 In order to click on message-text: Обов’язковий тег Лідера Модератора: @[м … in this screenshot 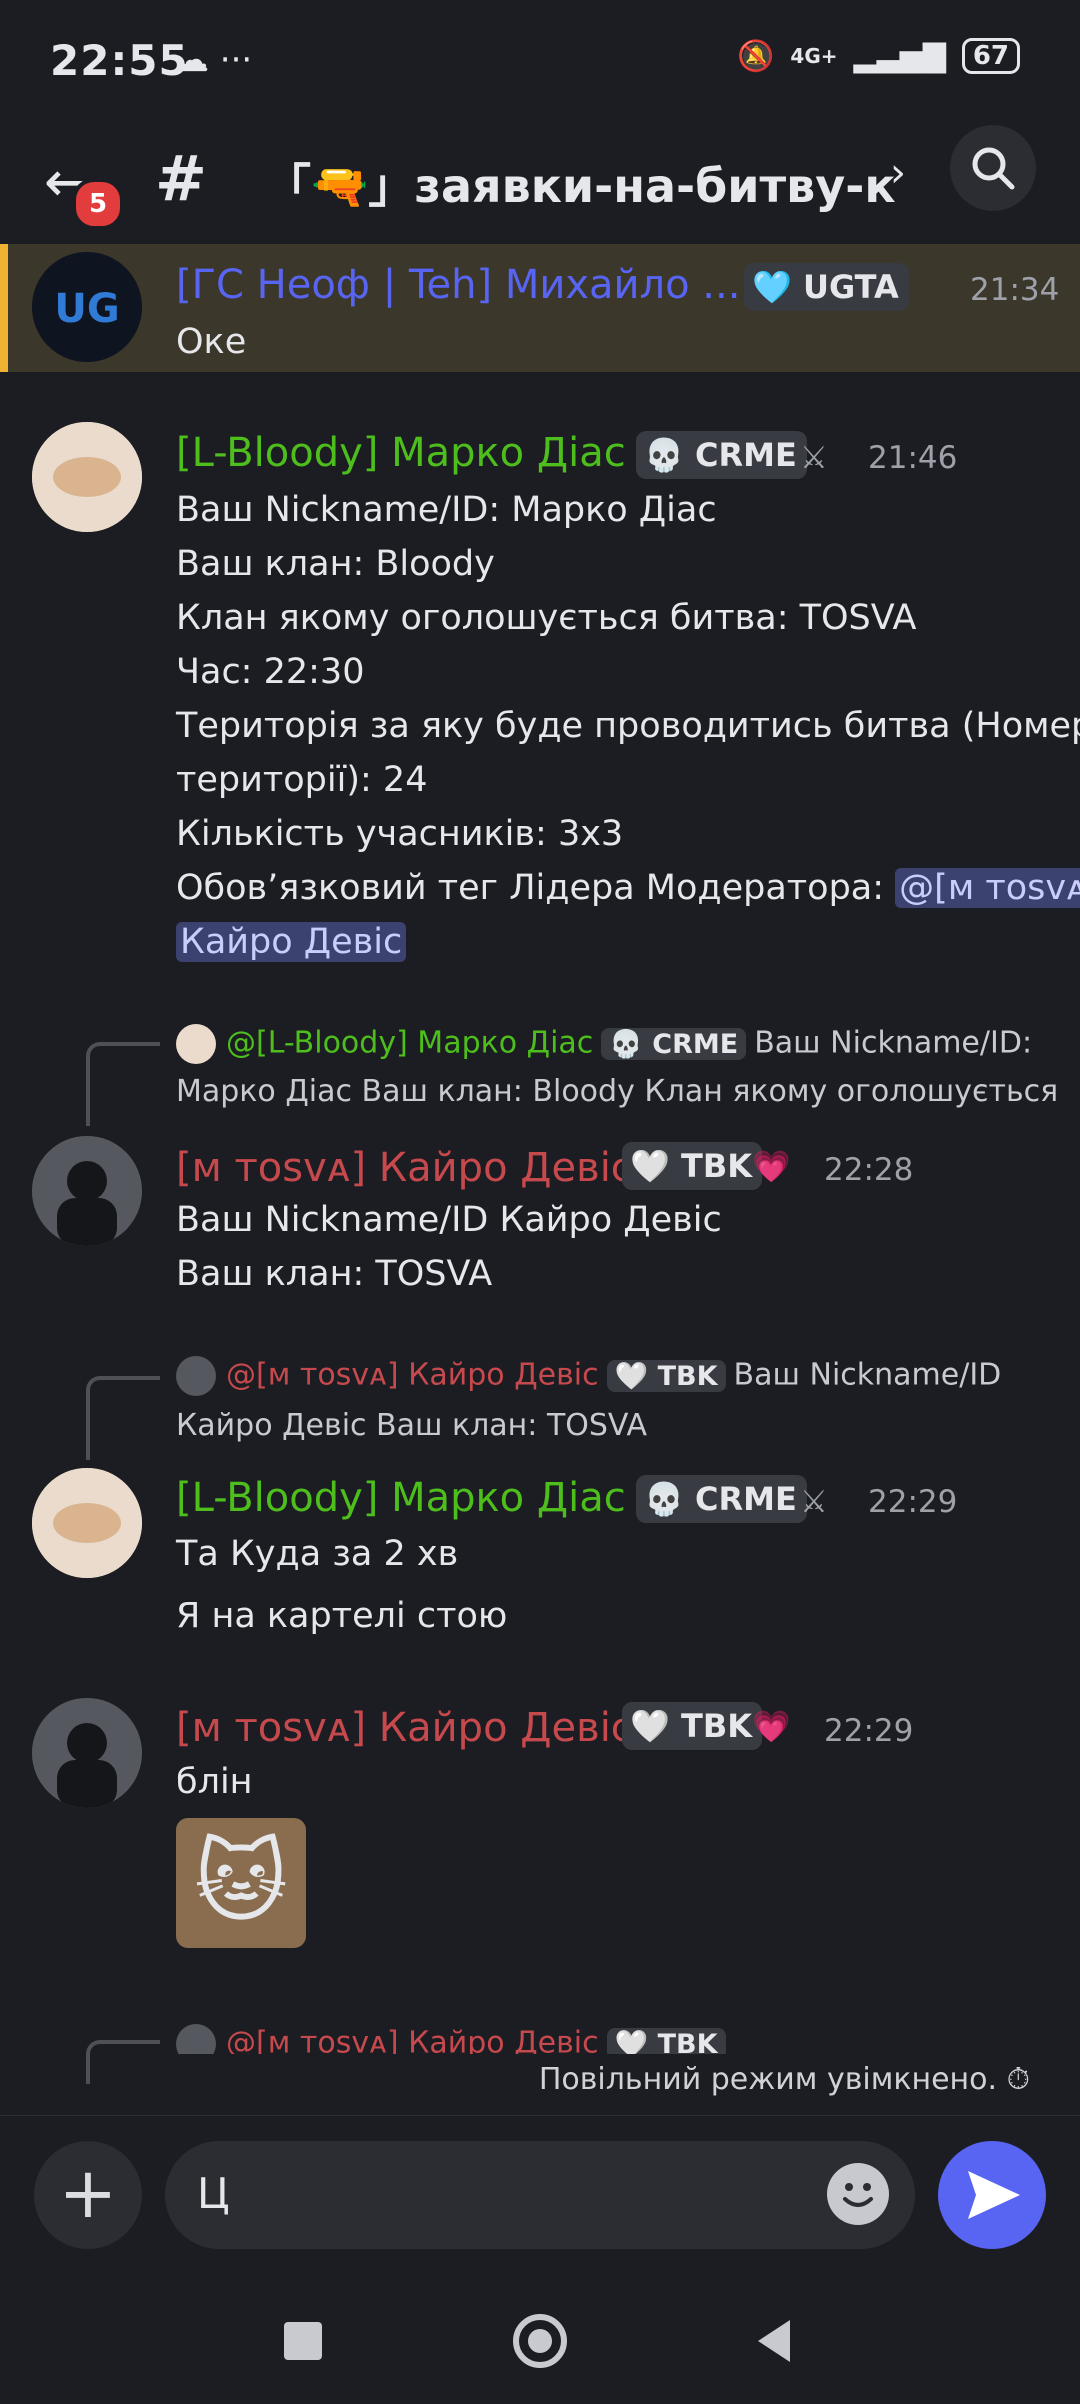, I will do `click(628, 888)`.